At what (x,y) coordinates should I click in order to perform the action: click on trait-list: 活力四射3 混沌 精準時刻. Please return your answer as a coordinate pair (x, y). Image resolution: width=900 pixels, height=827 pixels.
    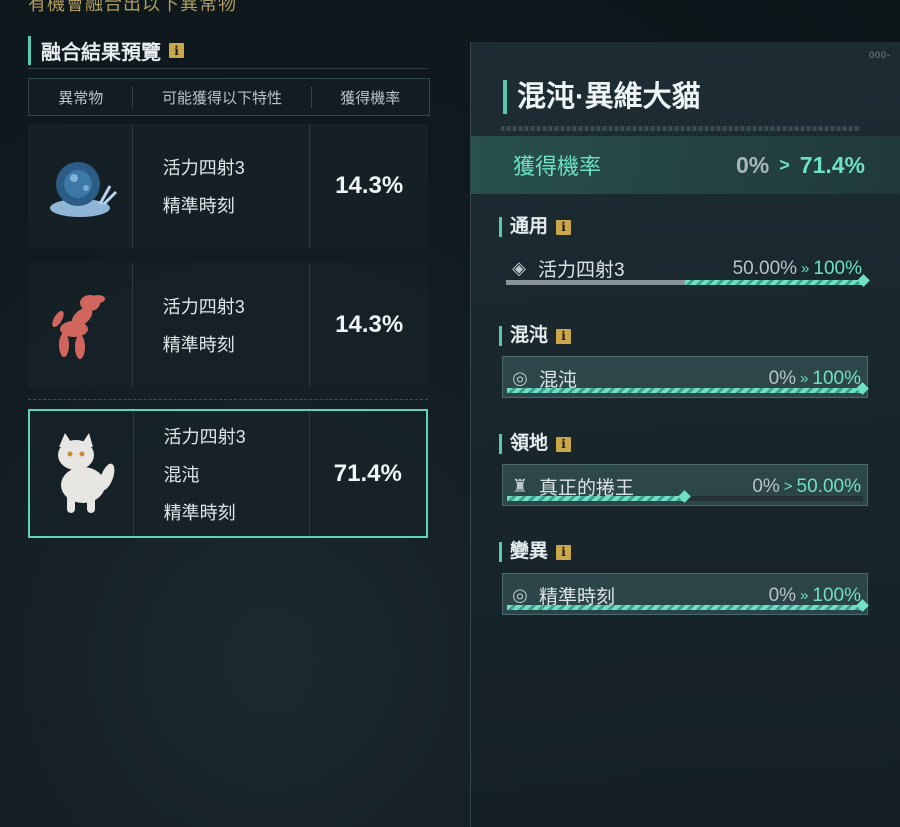
    Looking at the image, I should click on (222, 473).